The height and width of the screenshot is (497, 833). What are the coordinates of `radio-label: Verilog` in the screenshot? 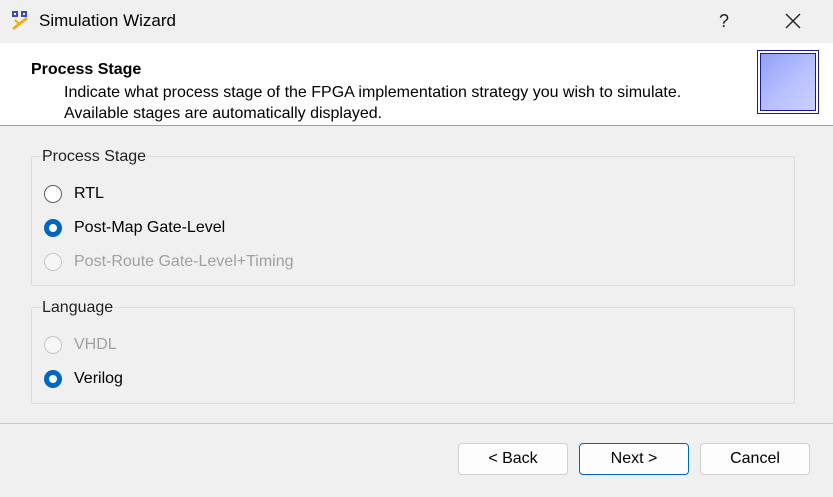 It's located at (98, 378).